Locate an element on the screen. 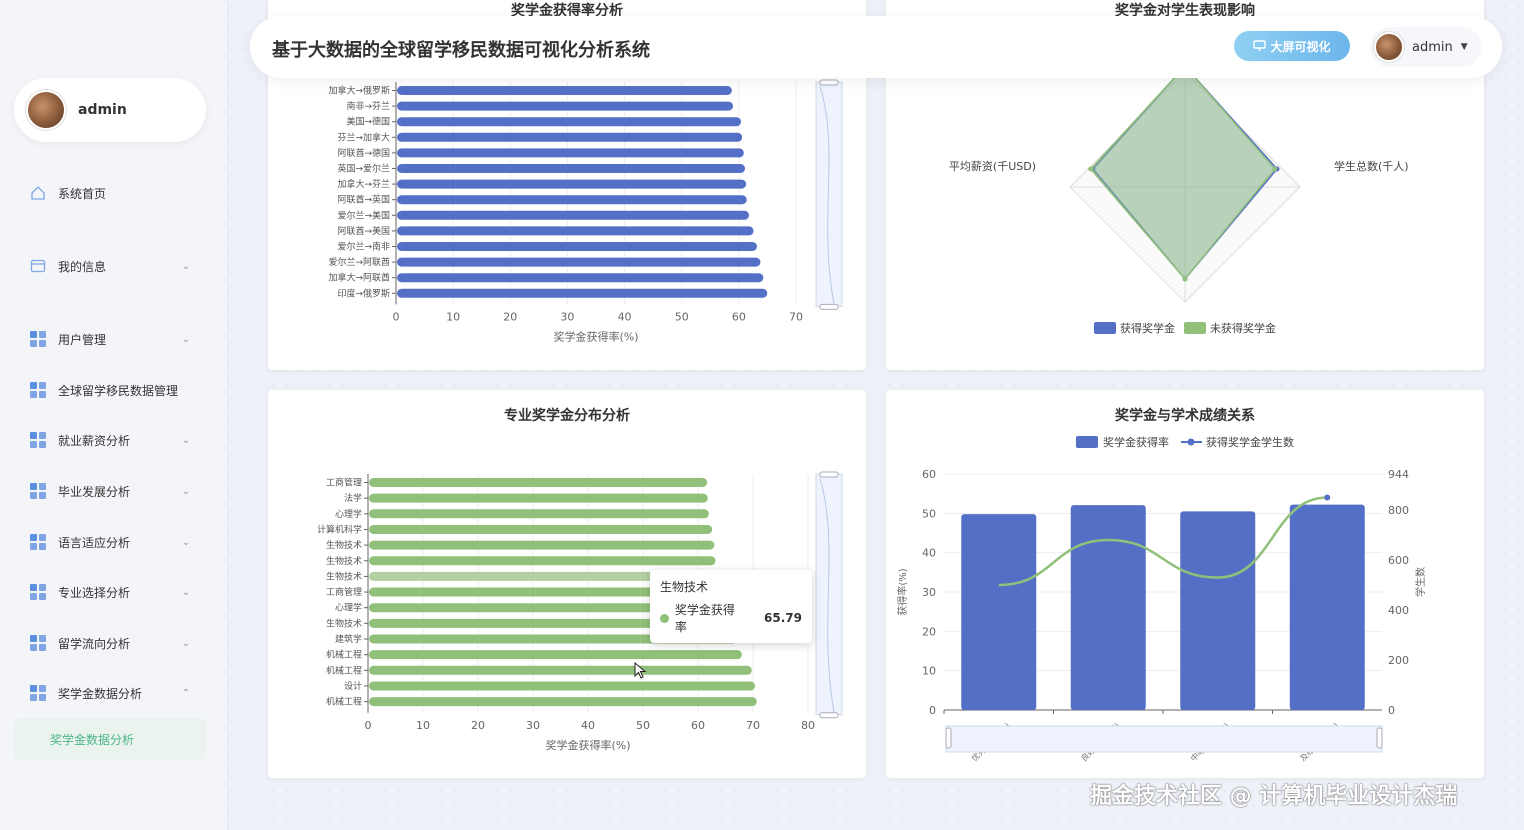  y-tick-label: 加拿大→阿联酋 is located at coordinates (359, 278).